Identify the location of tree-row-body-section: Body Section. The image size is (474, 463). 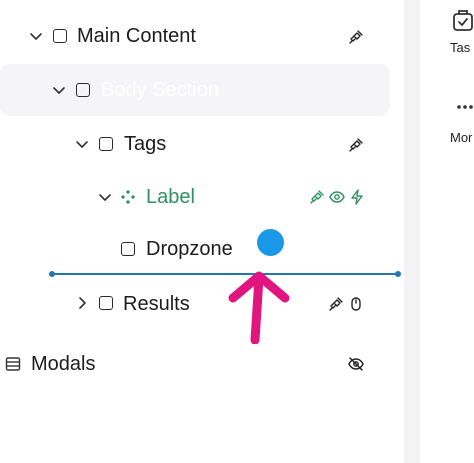
(202, 90).